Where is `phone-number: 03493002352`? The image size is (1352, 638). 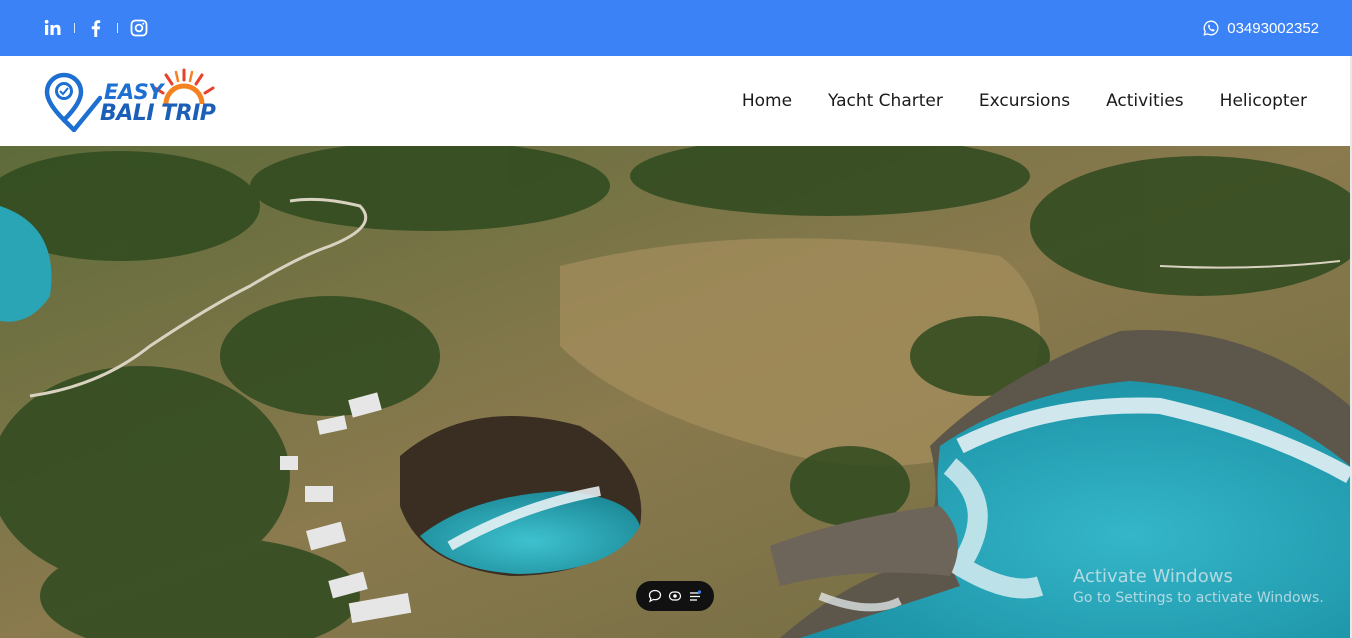 phone-number: 03493002352 is located at coordinates (1273, 28).